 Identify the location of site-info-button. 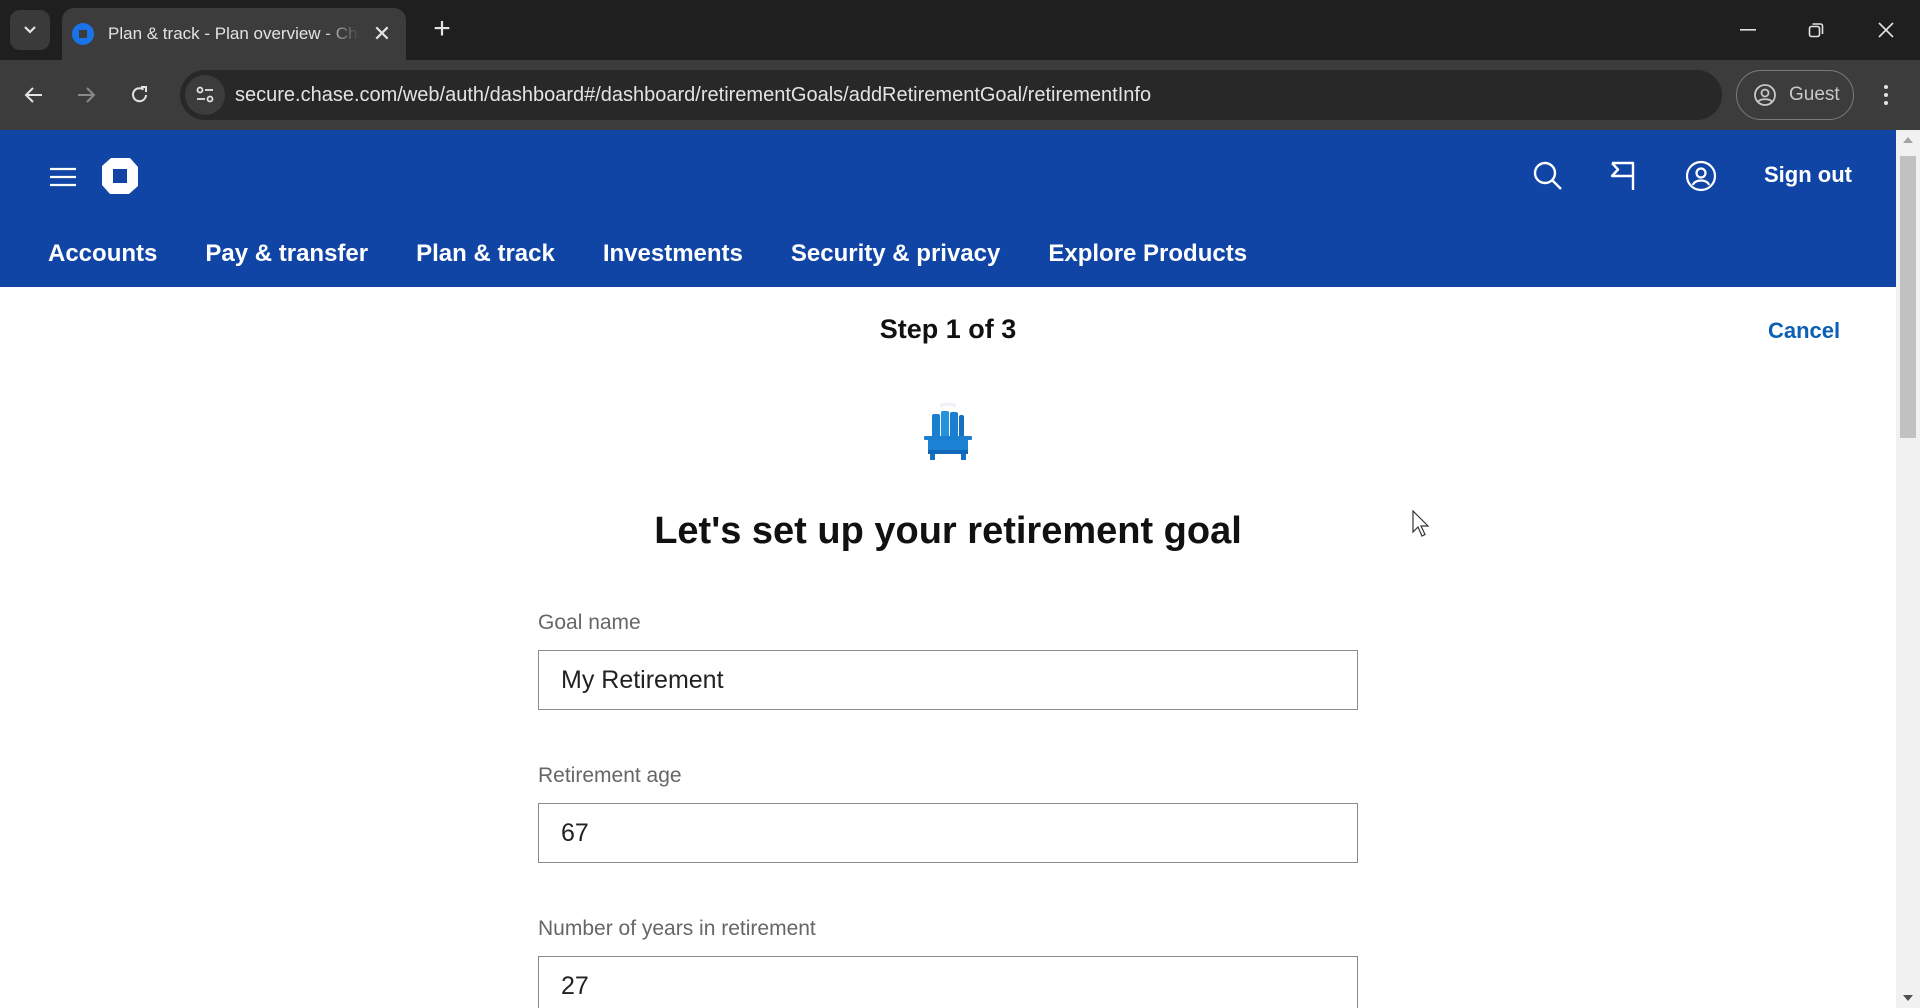
(205, 95).